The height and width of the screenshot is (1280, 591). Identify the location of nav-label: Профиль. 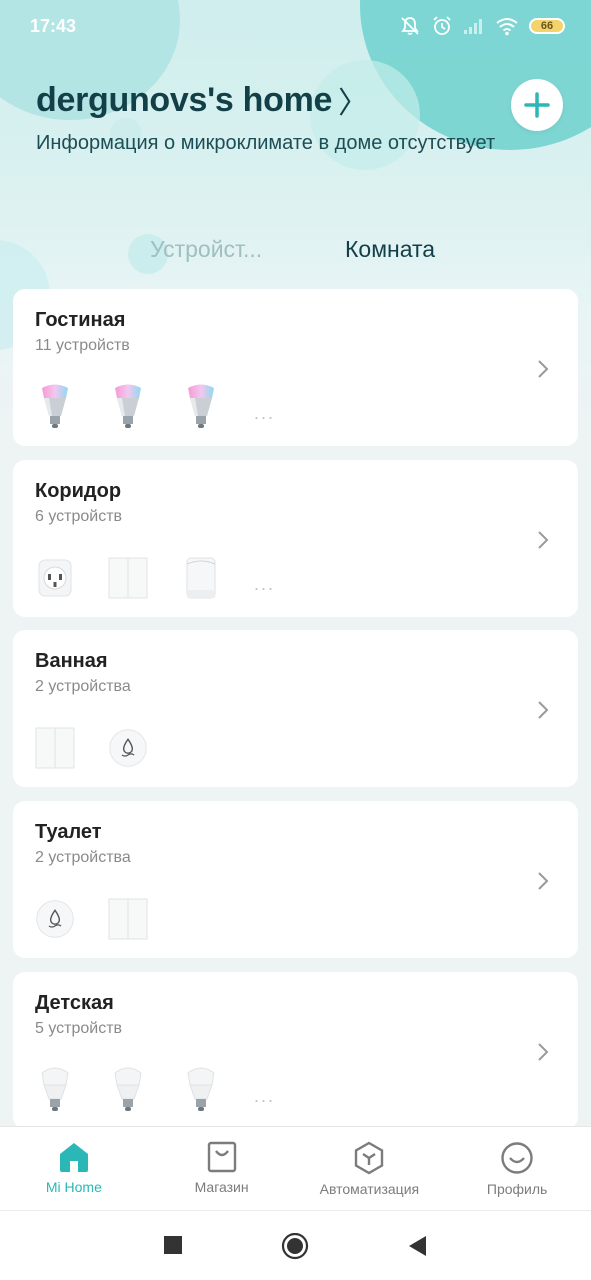
(517, 1189).